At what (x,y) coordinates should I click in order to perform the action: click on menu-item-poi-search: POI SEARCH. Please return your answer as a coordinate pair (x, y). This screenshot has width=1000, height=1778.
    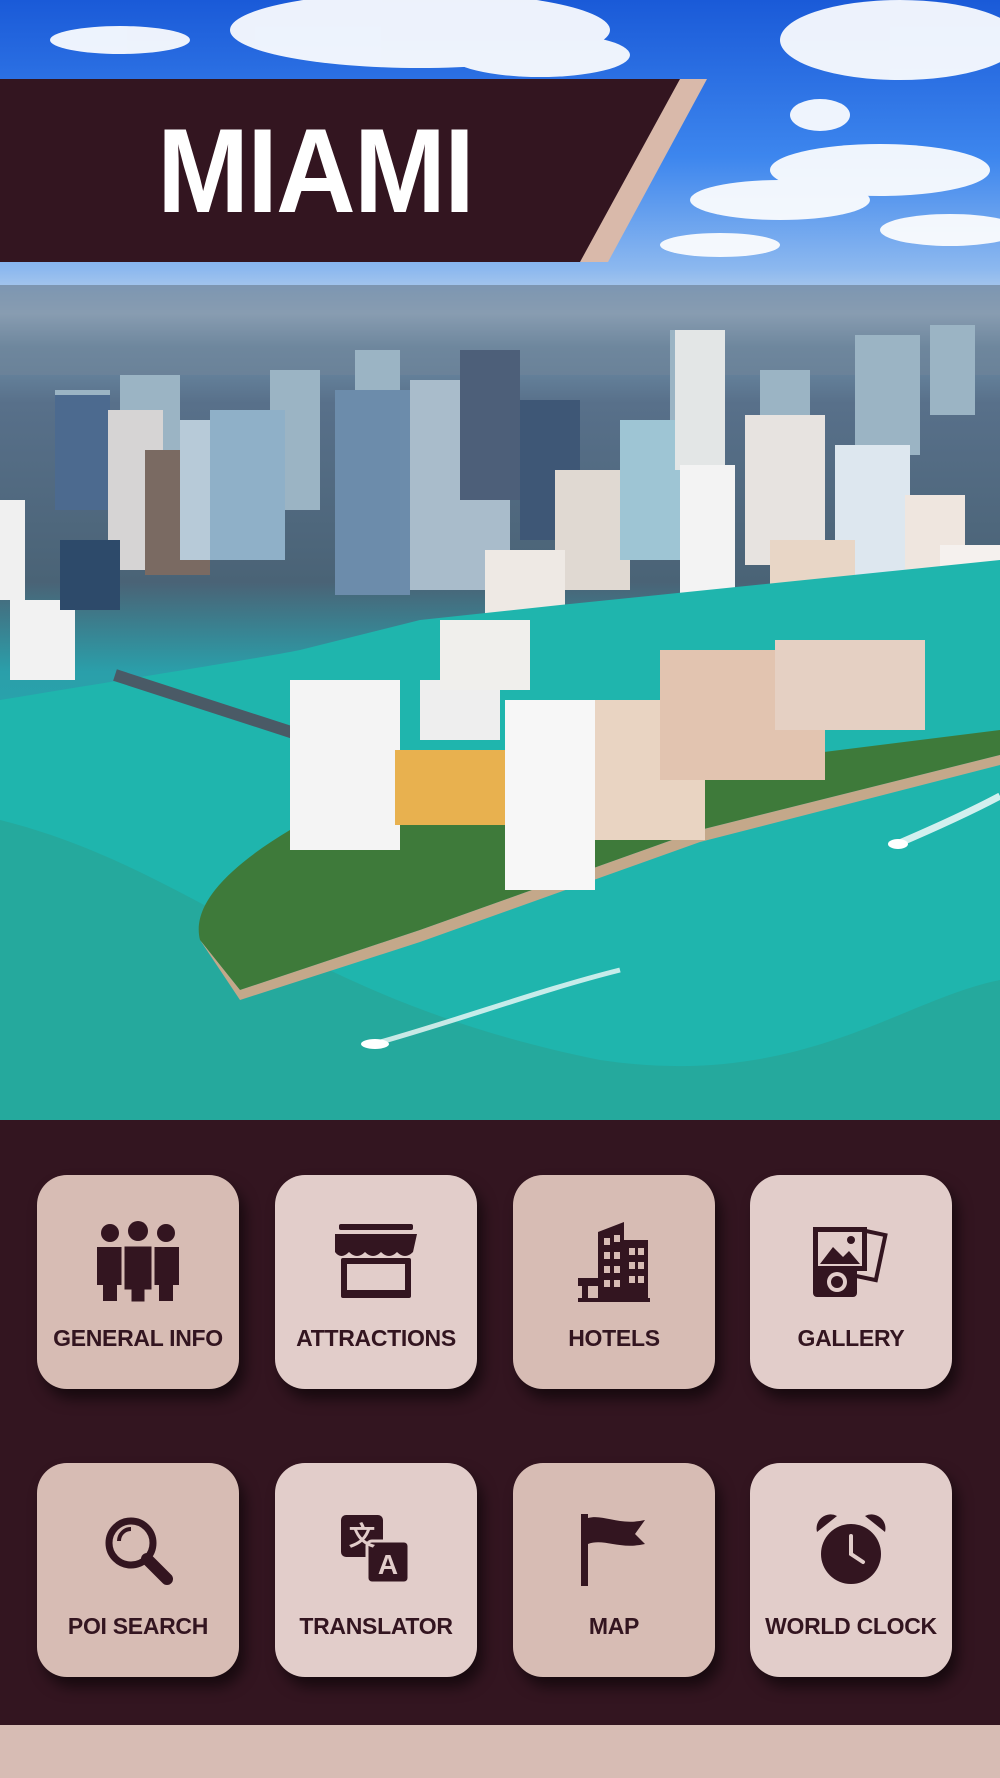
    Looking at the image, I should click on (138, 1570).